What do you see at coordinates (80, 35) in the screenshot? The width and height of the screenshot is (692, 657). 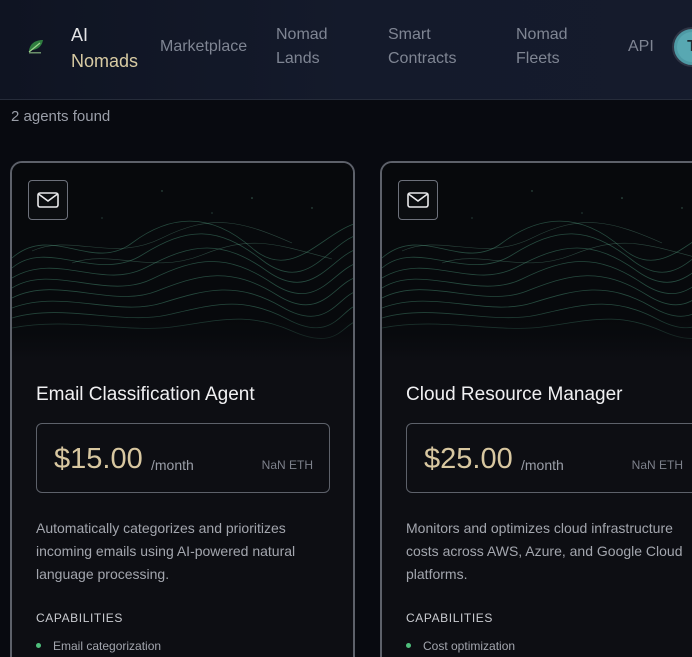 I see `brand-line-1: AI` at bounding box center [80, 35].